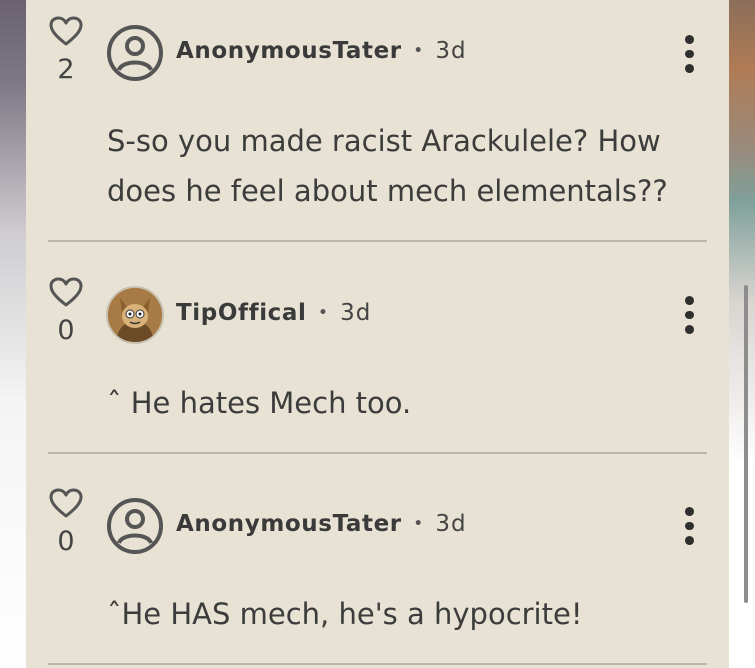 This screenshot has height=668, width=755. What do you see at coordinates (13, 334) in the screenshot?
I see `background-image-left` at bounding box center [13, 334].